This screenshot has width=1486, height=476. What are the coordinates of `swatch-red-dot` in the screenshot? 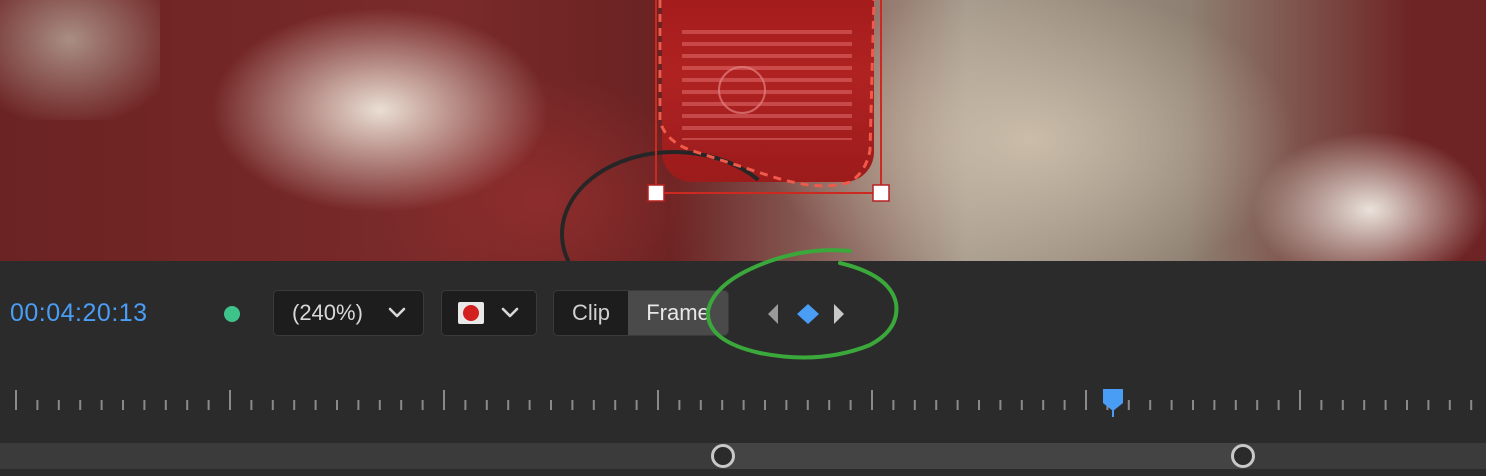 It's located at (471, 313).